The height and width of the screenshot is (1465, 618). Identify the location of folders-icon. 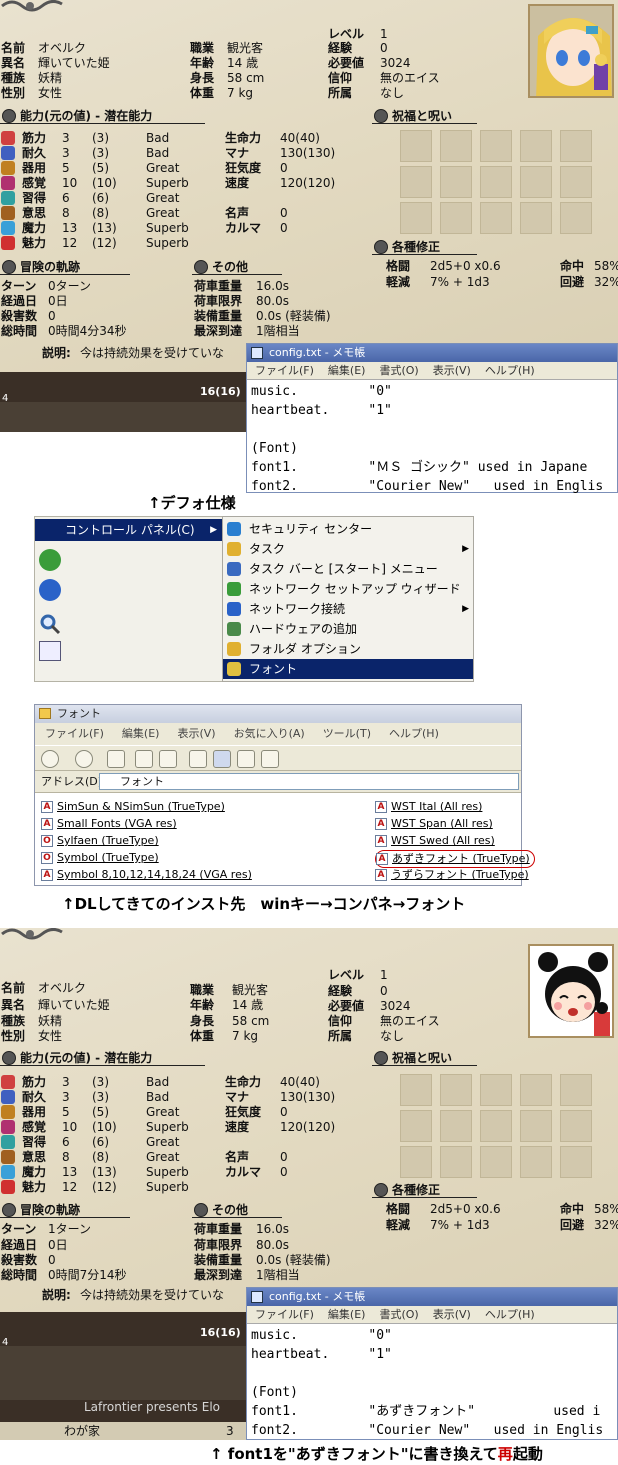
(168, 759).